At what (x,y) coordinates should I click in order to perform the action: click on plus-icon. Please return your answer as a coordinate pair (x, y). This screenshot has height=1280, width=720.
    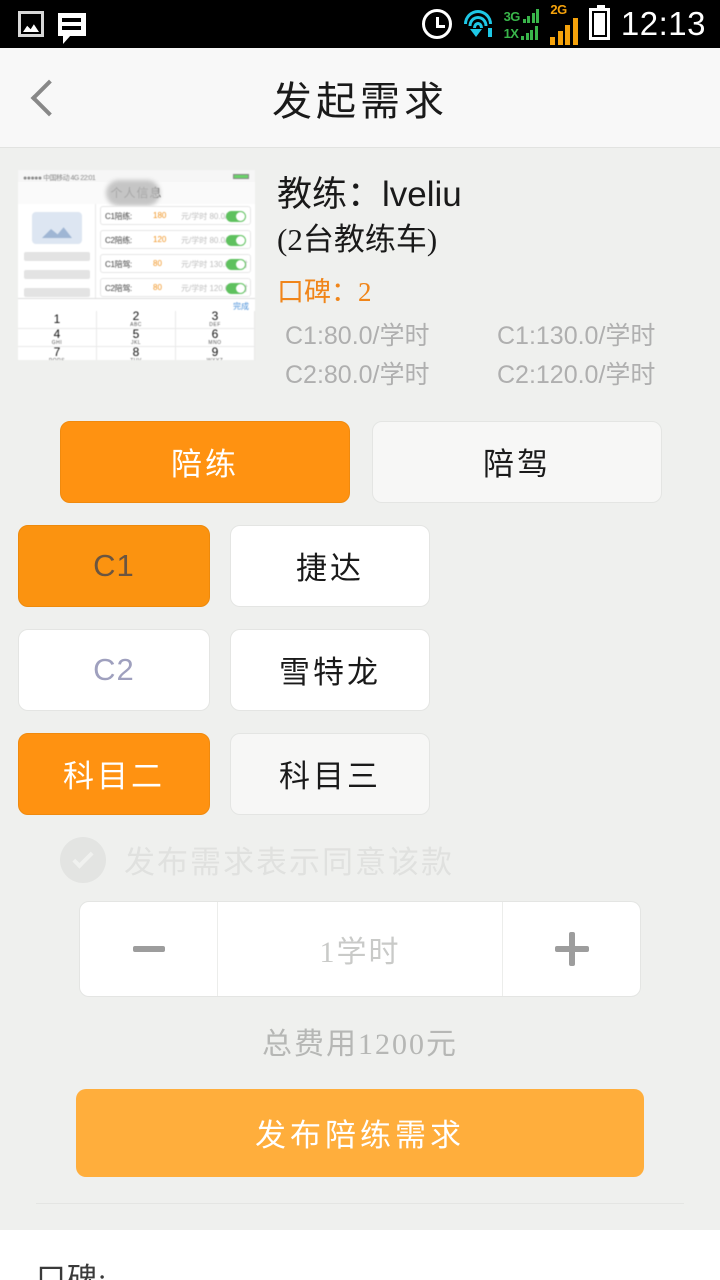
    Looking at the image, I should click on (571, 948).